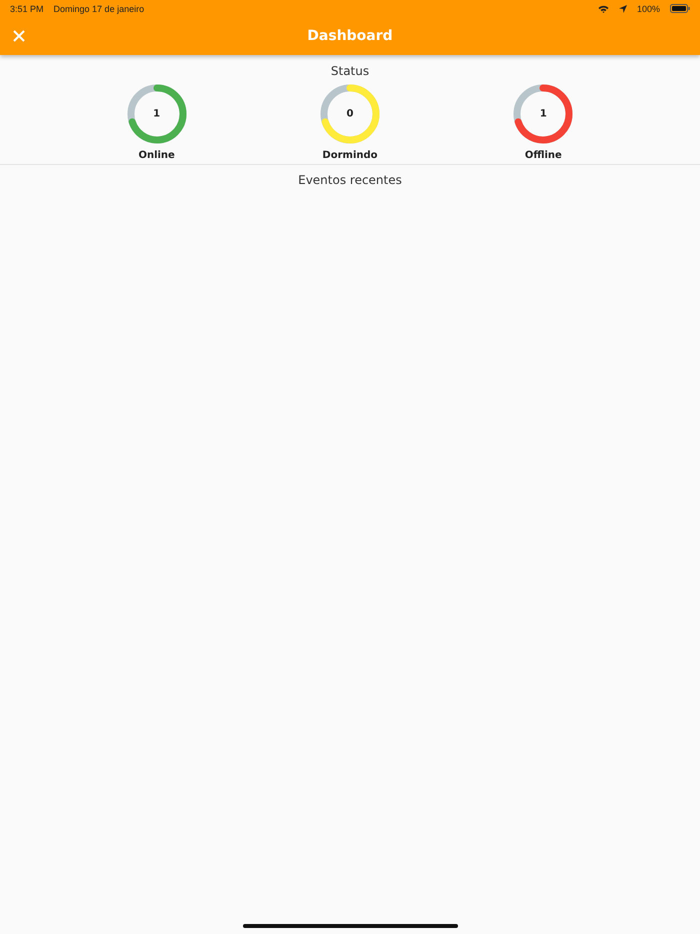  What do you see at coordinates (603, 8) in the screenshot?
I see `wifi-icon` at bounding box center [603, 8].